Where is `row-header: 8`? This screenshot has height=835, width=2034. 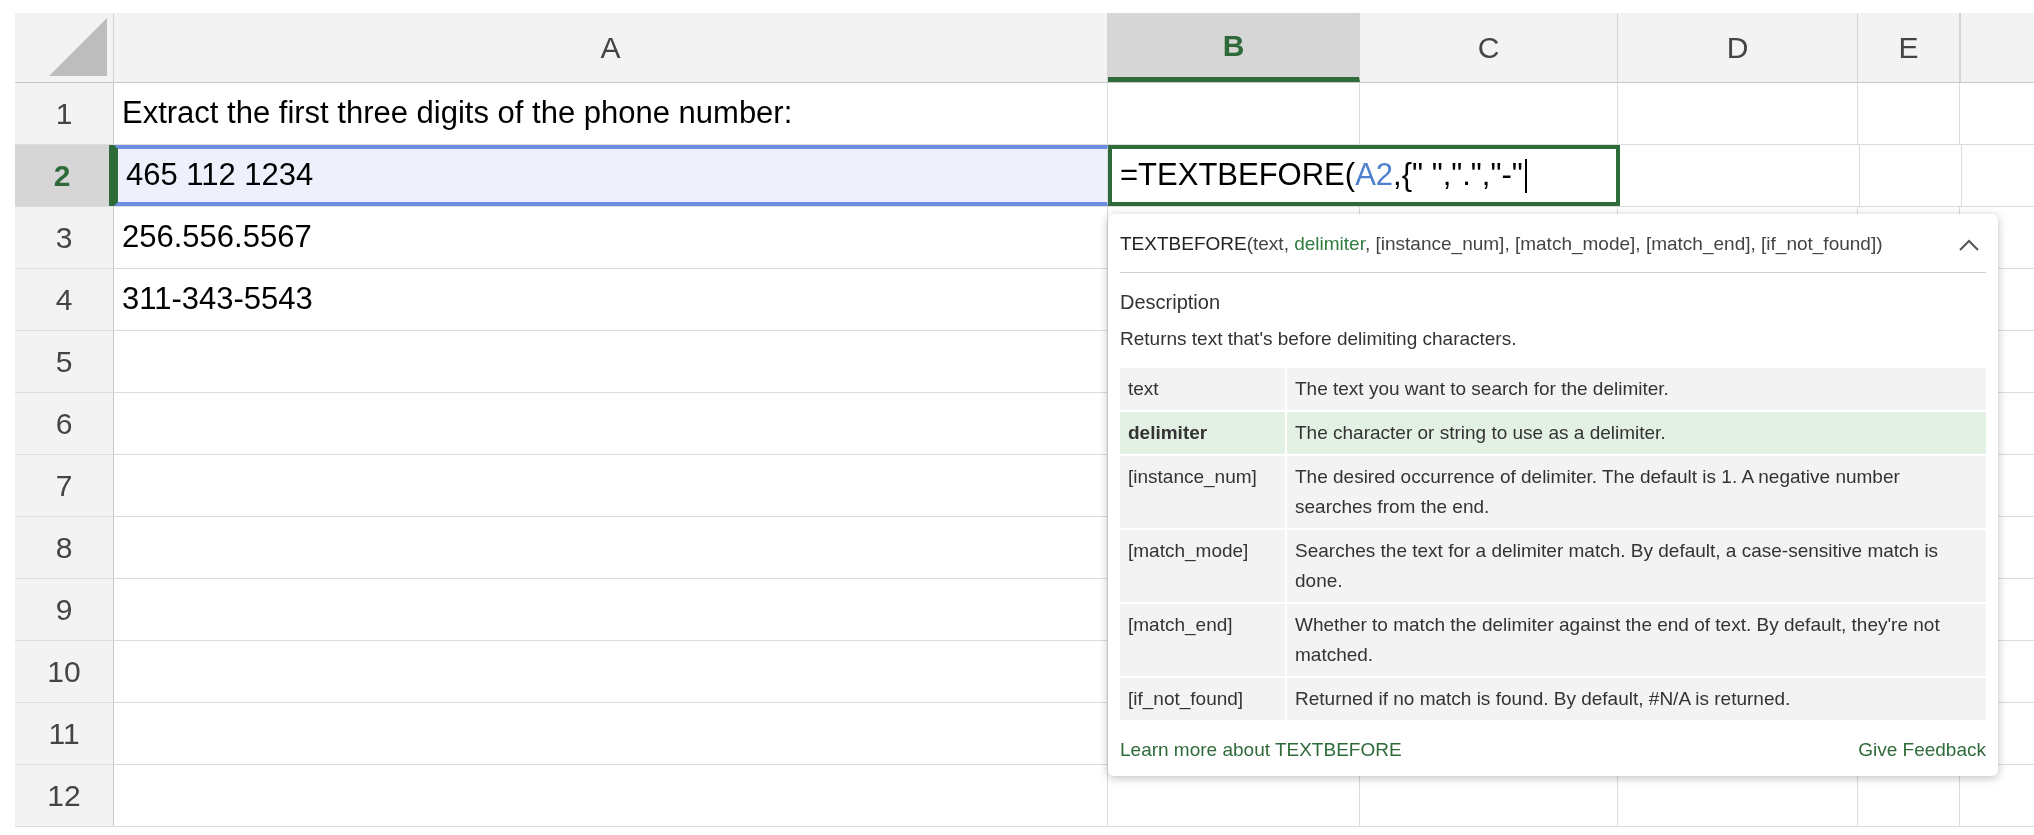
row-header: 8 is located at coordinates (64, 547).